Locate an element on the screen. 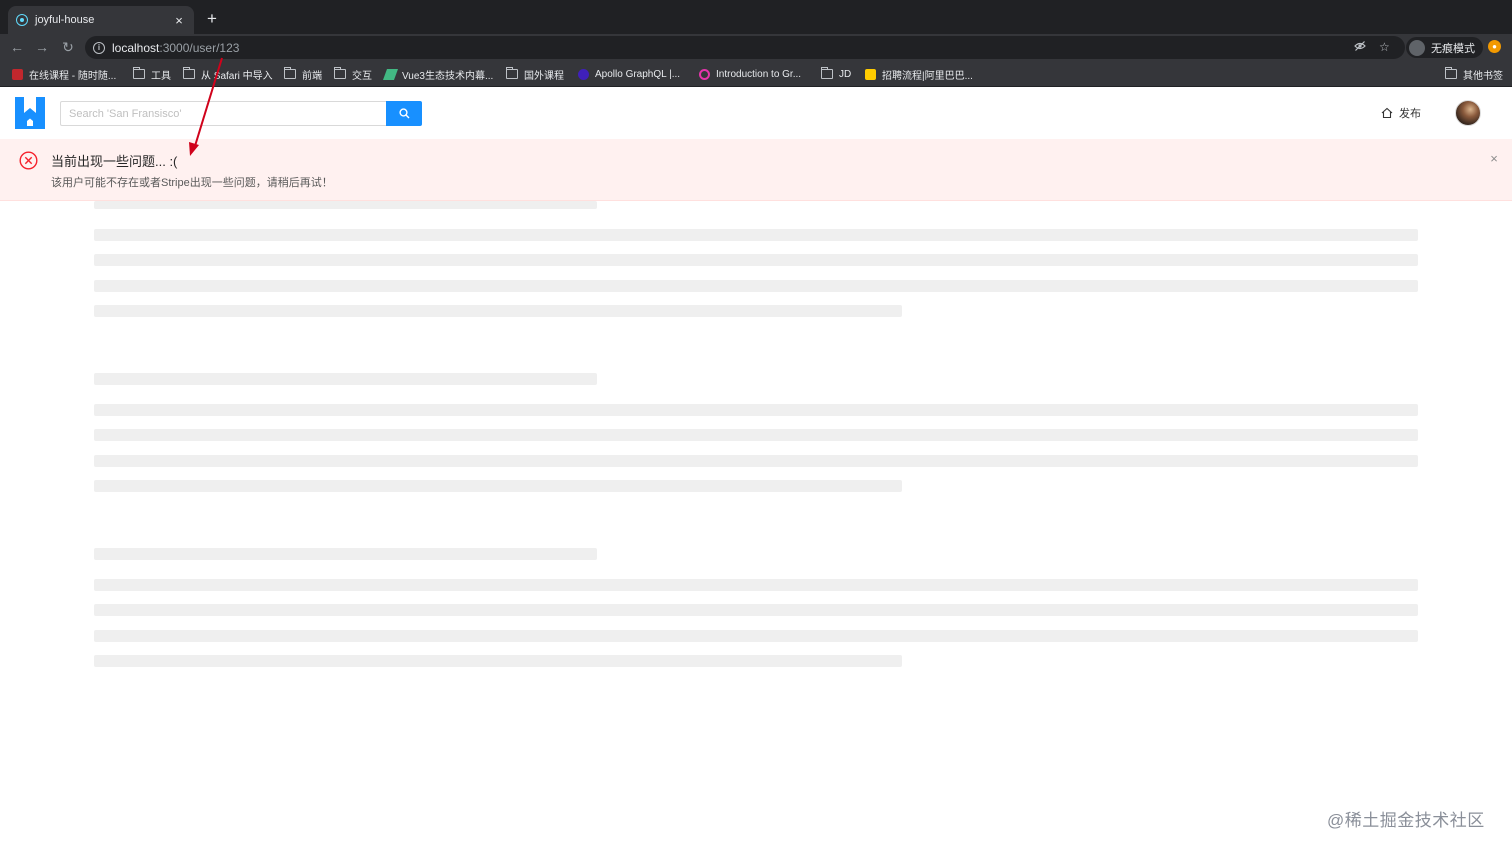 The width and height of the screenshot is (1512, 851). publish-label: 发布 is located at coordinates (1410, 114).